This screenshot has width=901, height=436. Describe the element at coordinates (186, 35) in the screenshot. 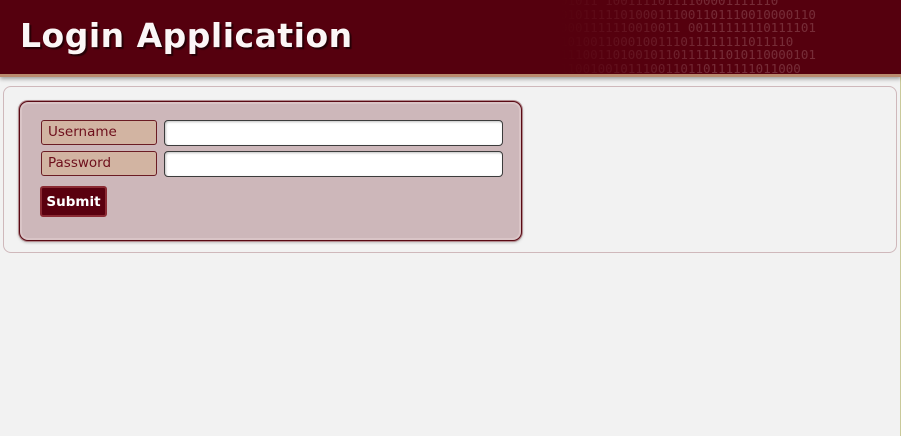

I see `app-title: Login Application` at that location.